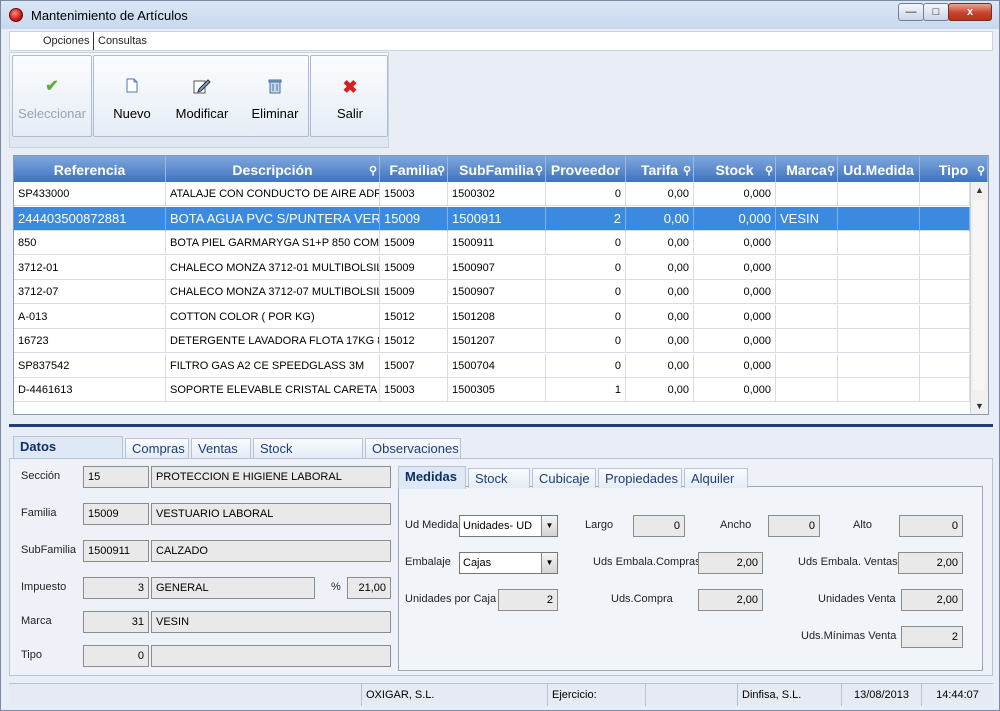 The image size is (1000, 711). I want to click on ancho-field: 0, so click(794, 526).